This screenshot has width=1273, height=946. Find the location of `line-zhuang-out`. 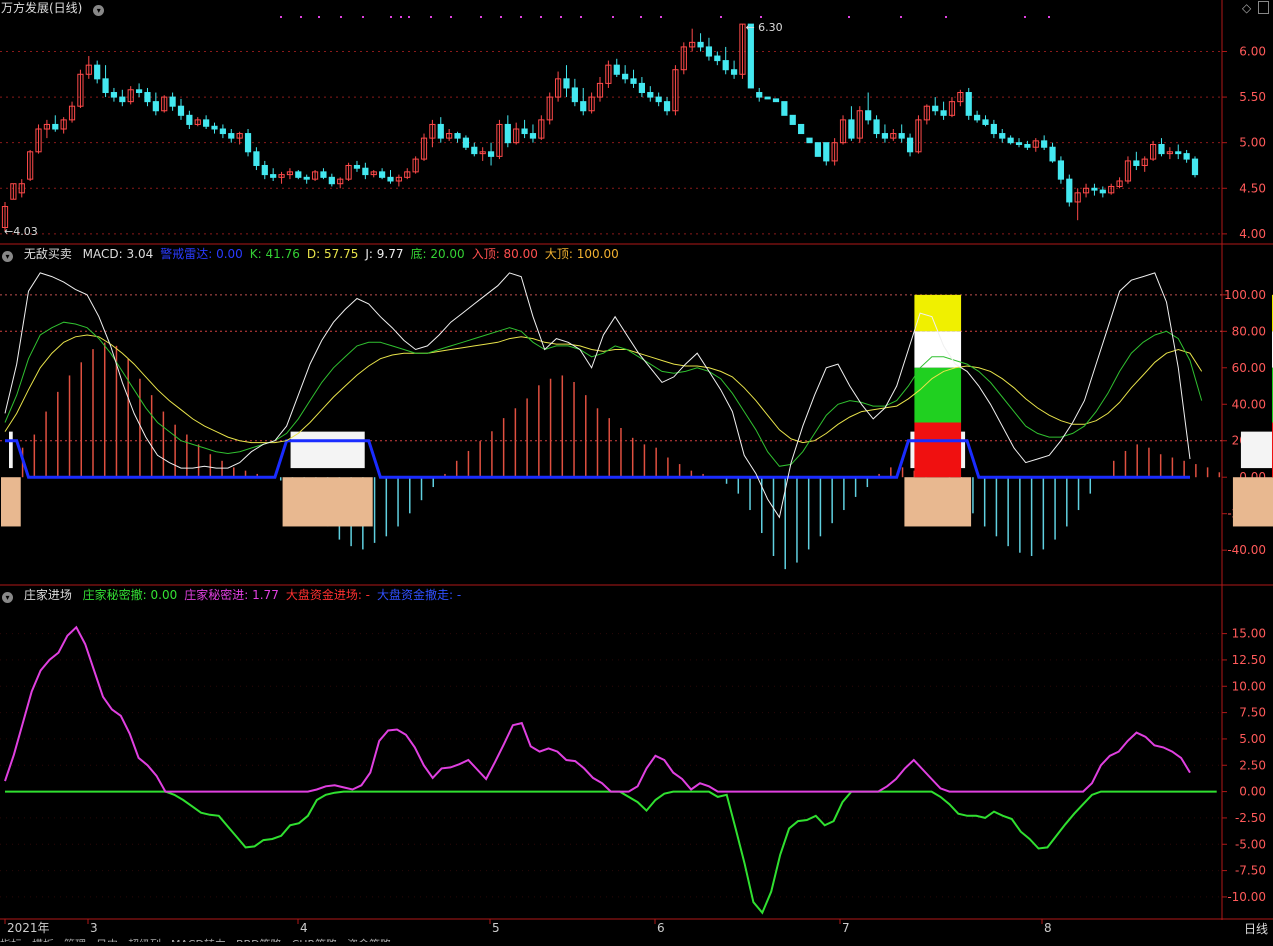

line-zhuang-out is located at coordinates (611, 852).